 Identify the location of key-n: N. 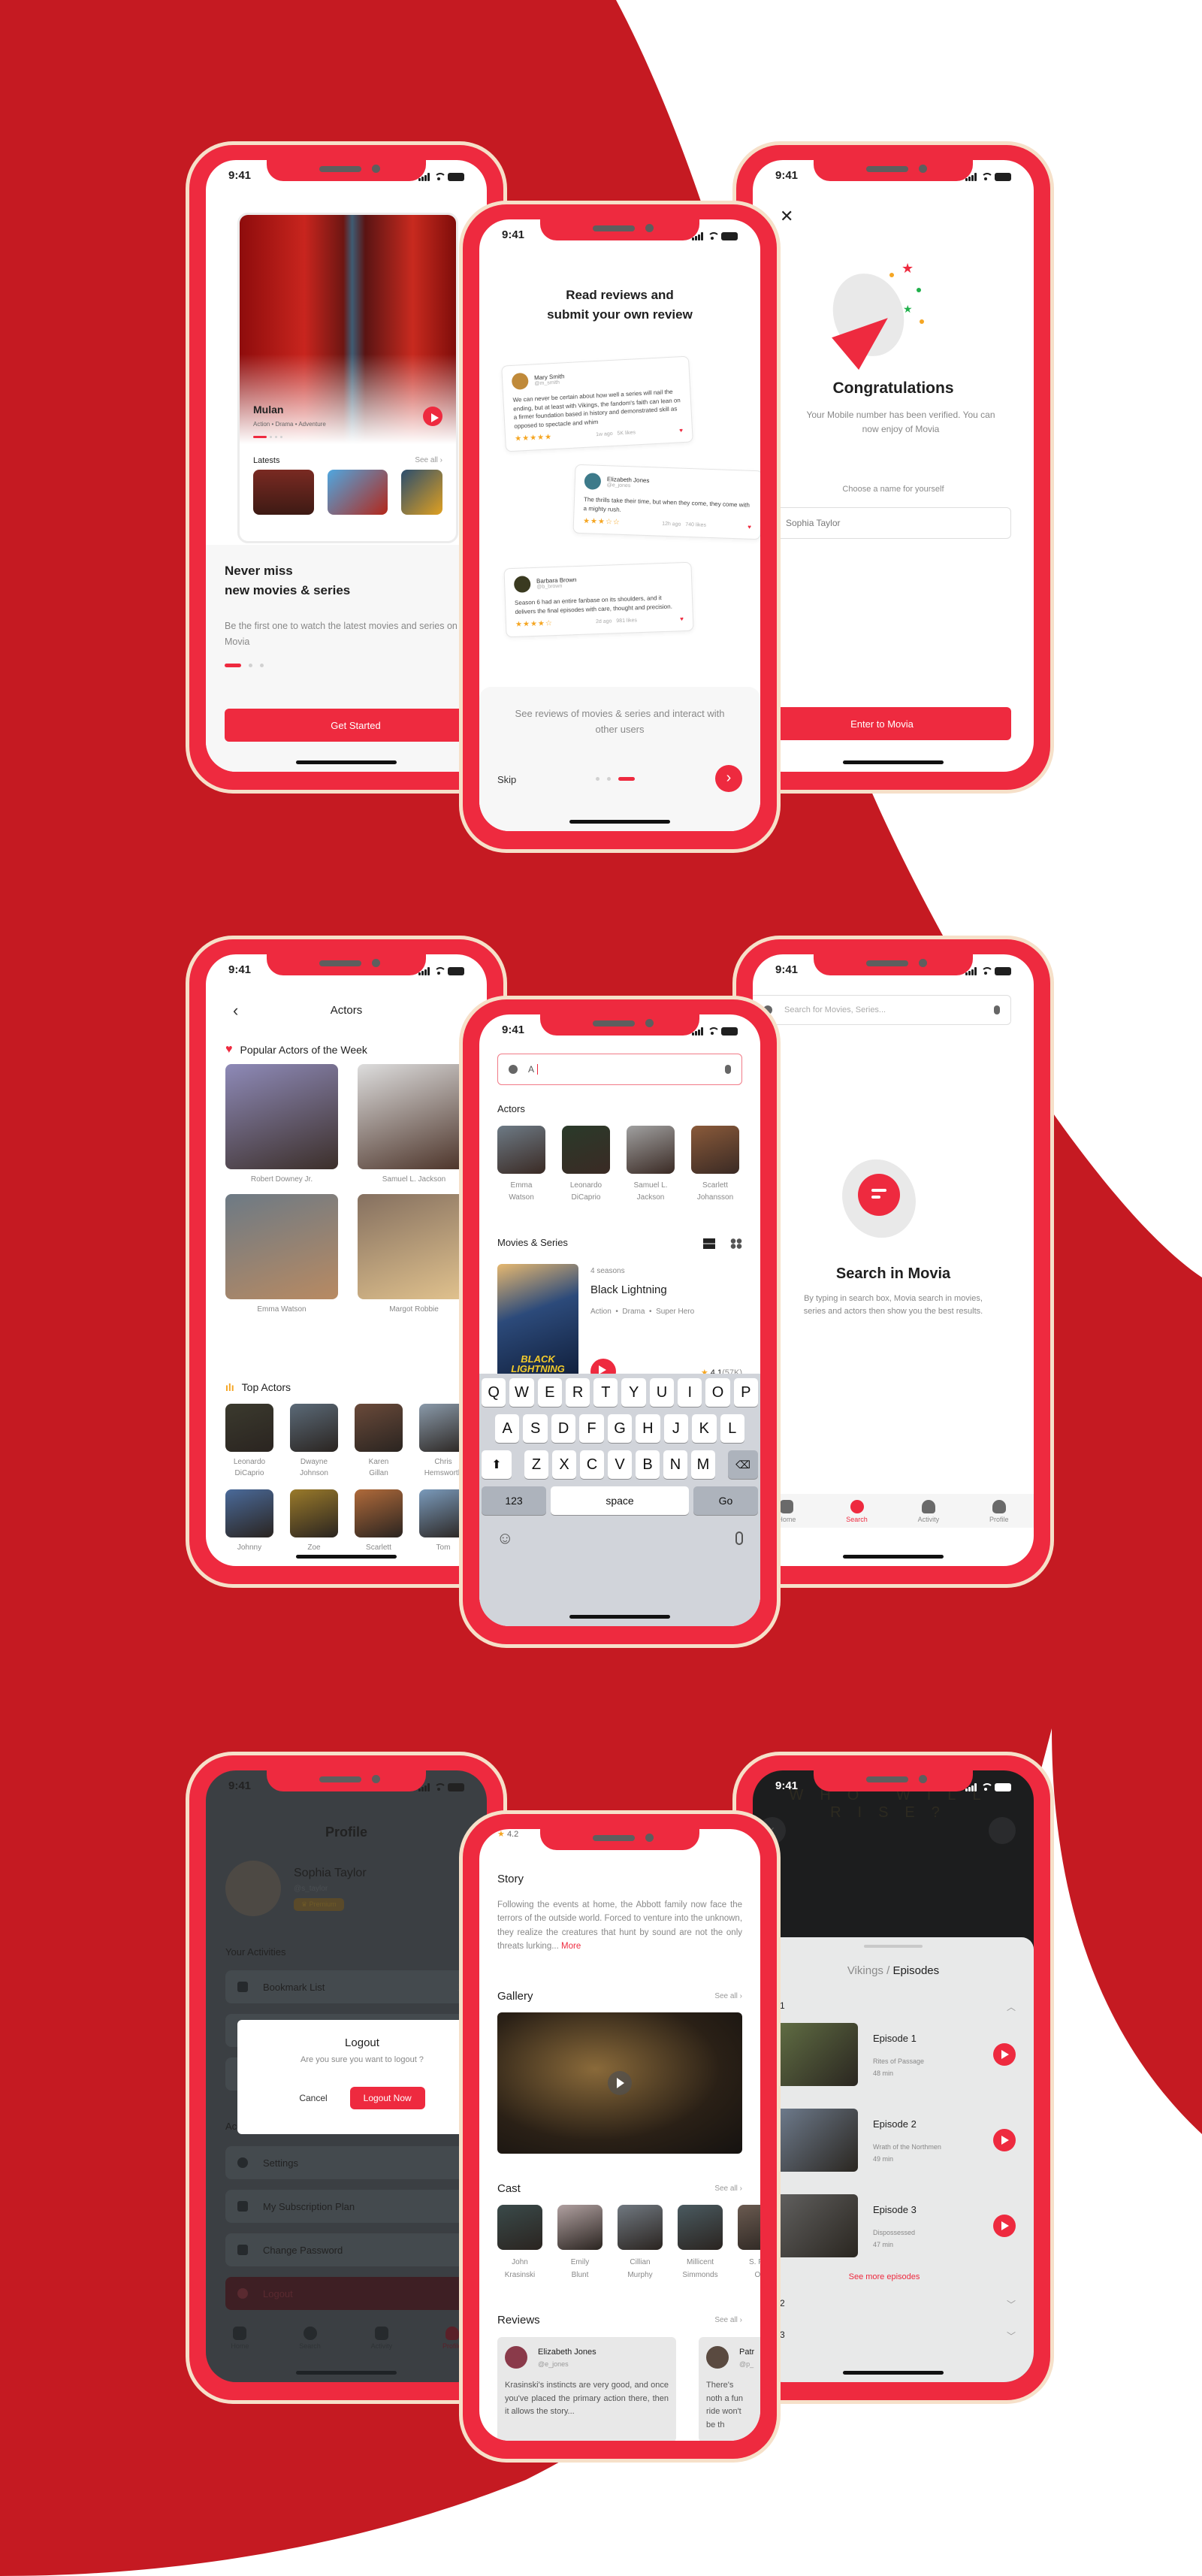
(675, 1465).